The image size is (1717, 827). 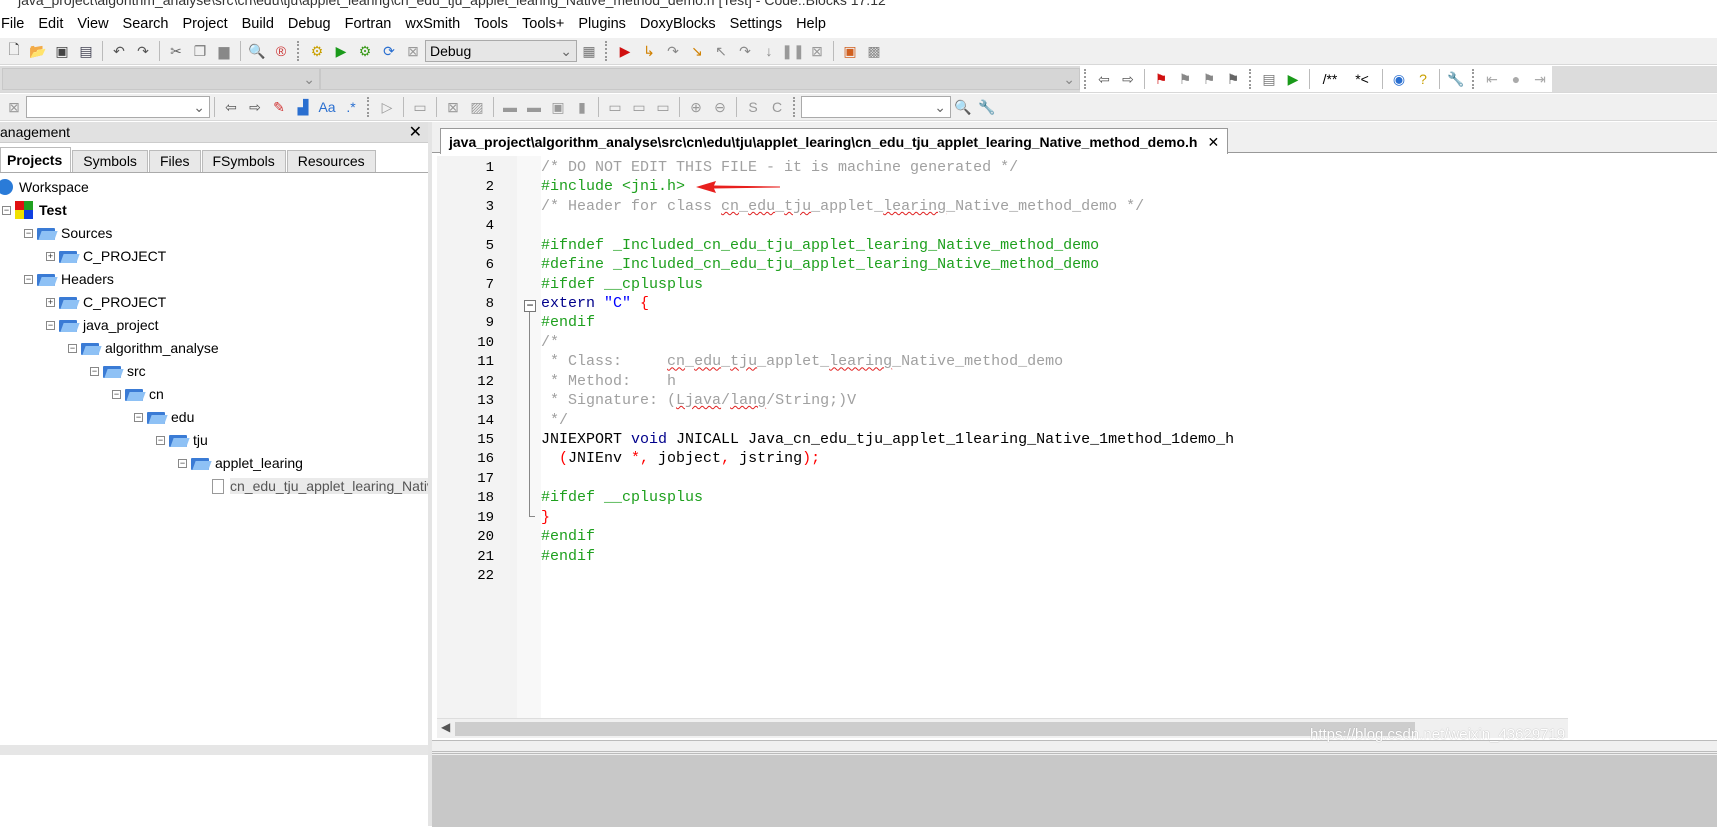 I want to click on abort-icon: ⊠, so click(x=413, y=51).